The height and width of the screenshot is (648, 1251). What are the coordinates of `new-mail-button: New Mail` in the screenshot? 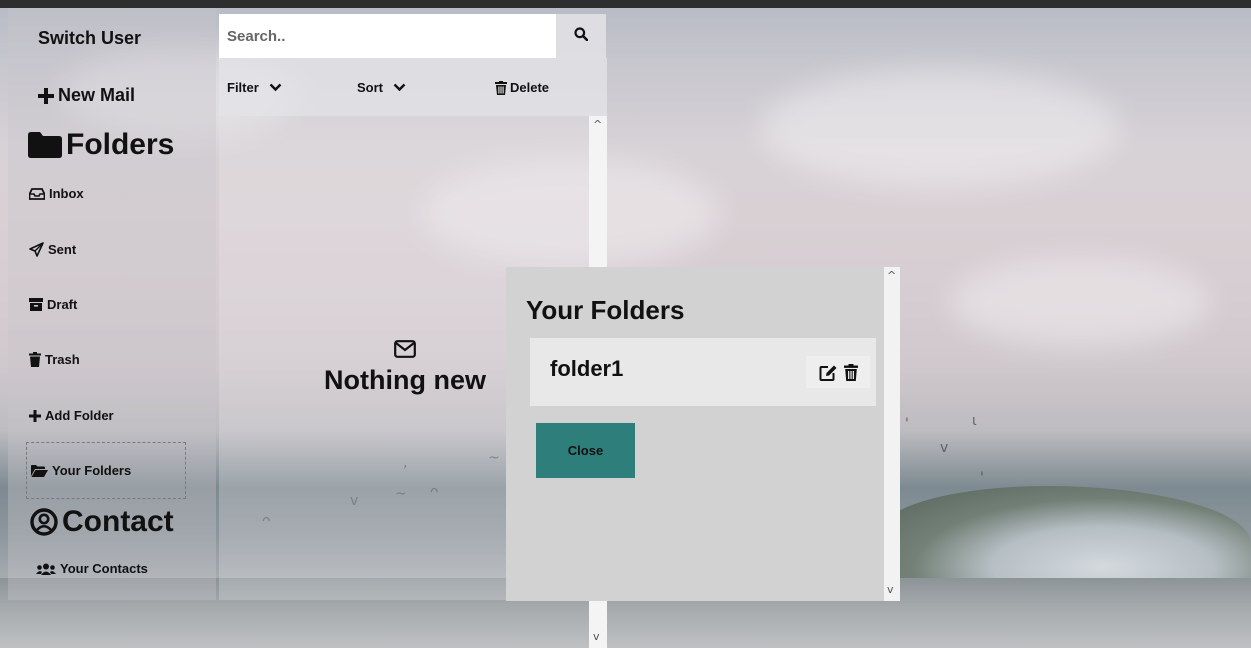 It's located at (86, 95).